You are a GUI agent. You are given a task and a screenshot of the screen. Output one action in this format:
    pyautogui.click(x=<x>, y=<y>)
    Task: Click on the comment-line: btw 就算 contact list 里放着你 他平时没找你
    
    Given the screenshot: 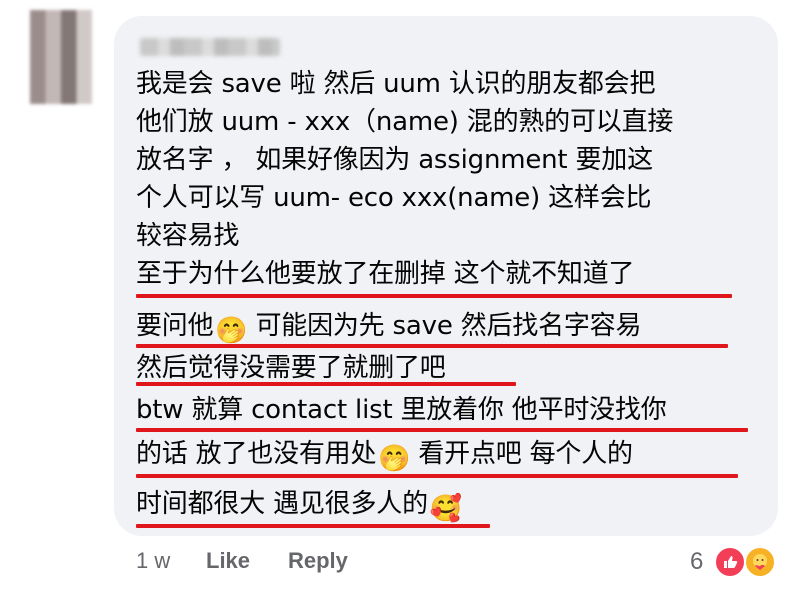 What is the action you would take?
    pyautogui.click(x=401, y=410)
    